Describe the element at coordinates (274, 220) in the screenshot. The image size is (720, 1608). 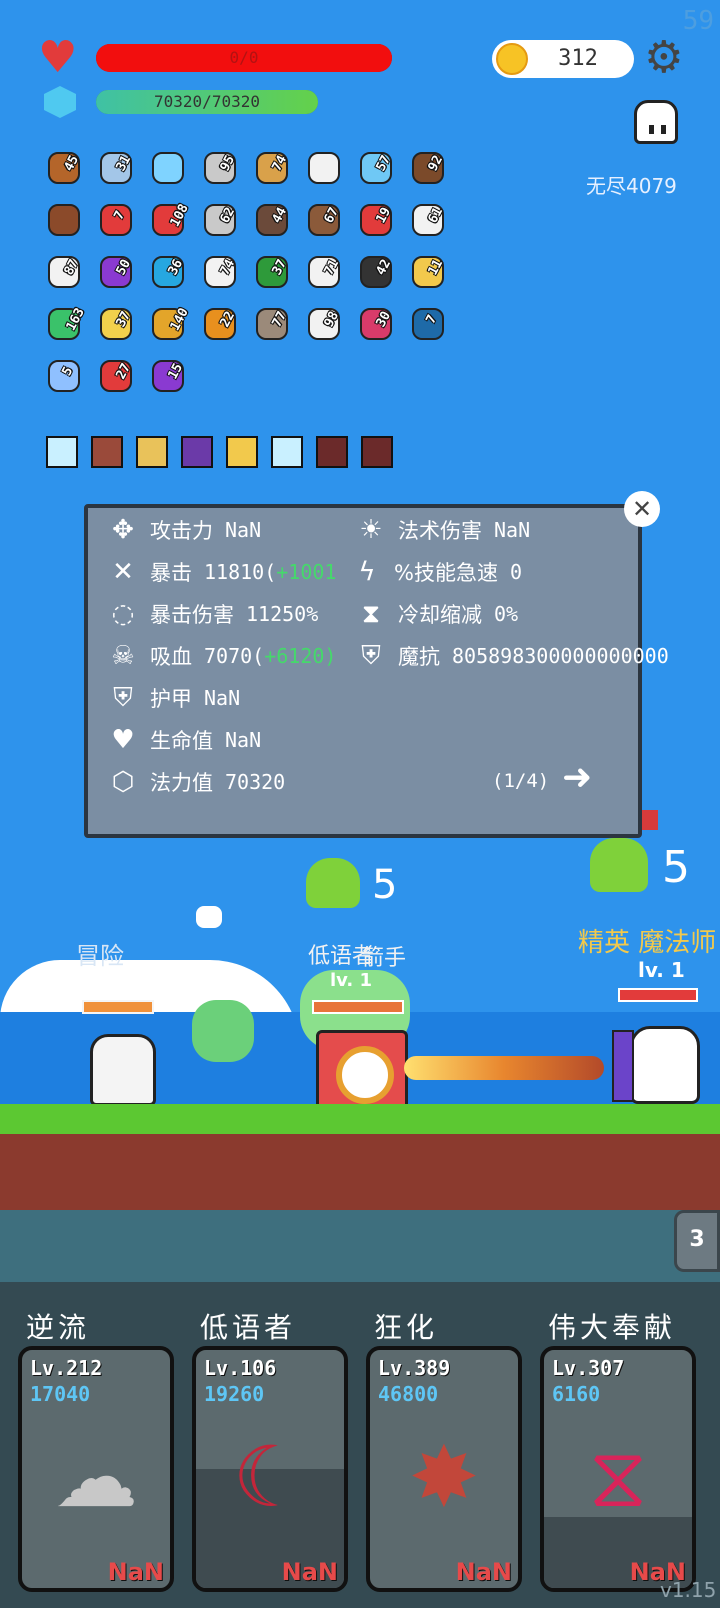
I see `item-slot: 44` at that location.